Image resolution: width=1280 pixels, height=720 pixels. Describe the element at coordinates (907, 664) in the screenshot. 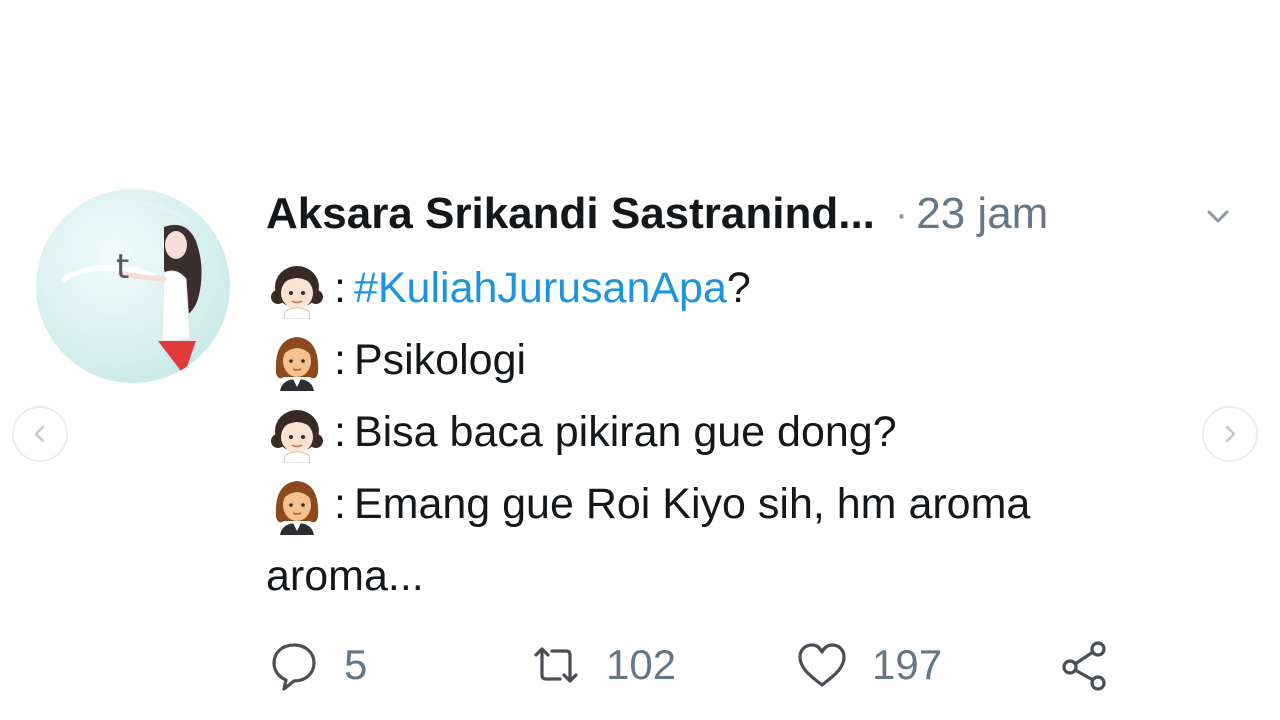

I see `like-count: 197` at that location.